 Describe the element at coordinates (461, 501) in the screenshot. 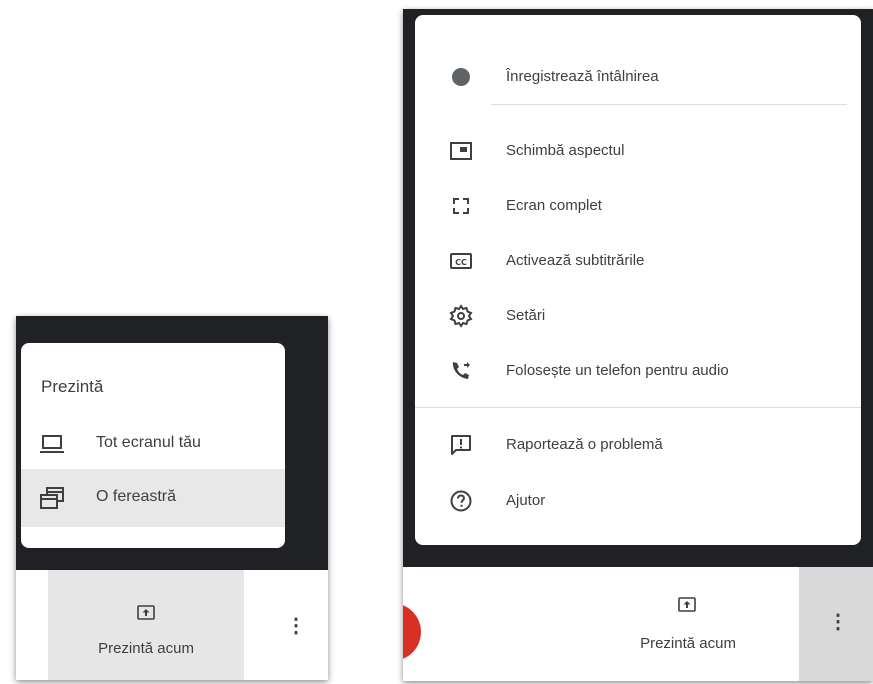

I see `help-icon` at that location.